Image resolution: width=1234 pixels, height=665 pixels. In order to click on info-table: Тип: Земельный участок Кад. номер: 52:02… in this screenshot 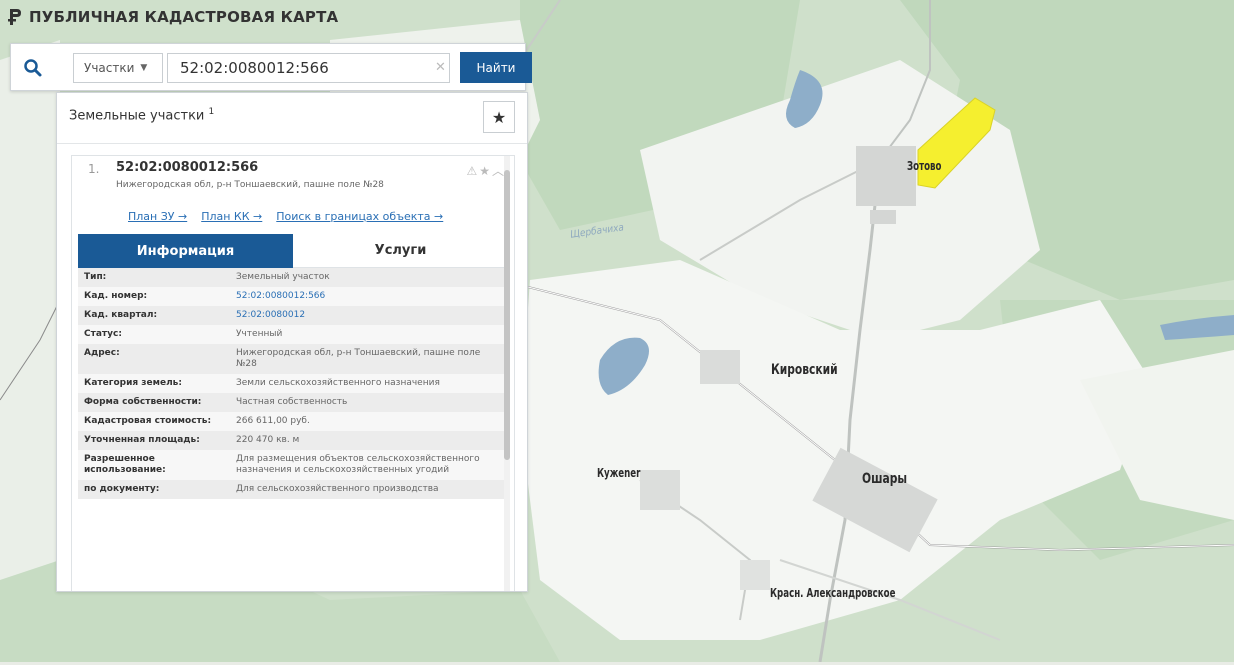, I will do `click(293, 383)`.